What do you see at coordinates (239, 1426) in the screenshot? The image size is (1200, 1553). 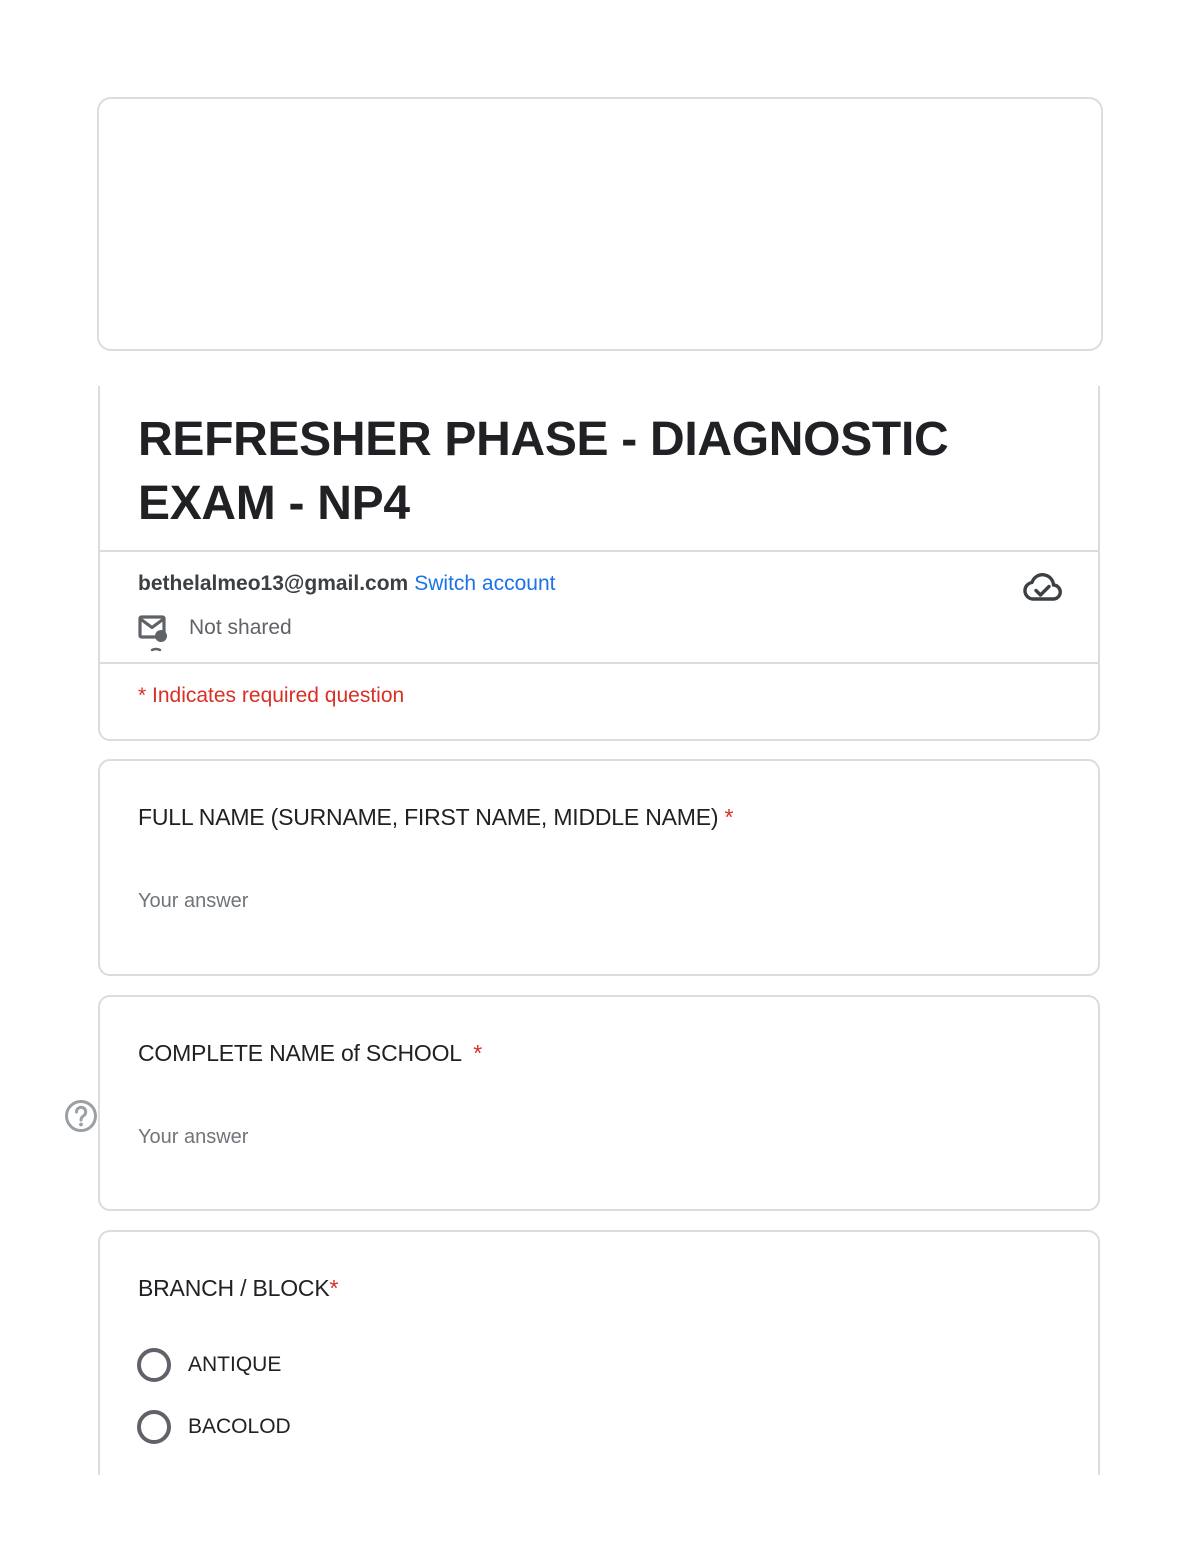 I see `radio-label: BACOLOD` at bounding box center [239, 1426].